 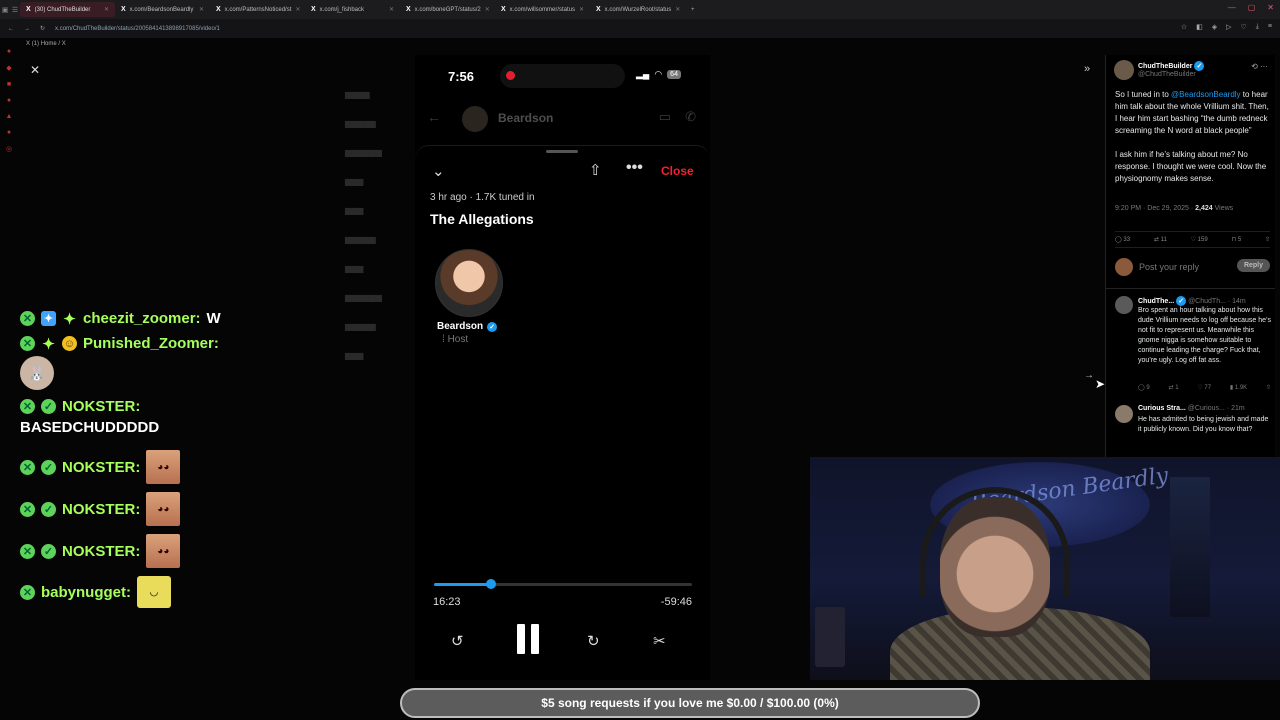 I want to click on window-controls: — ▢ ✕, so click(x=1251, y=7).